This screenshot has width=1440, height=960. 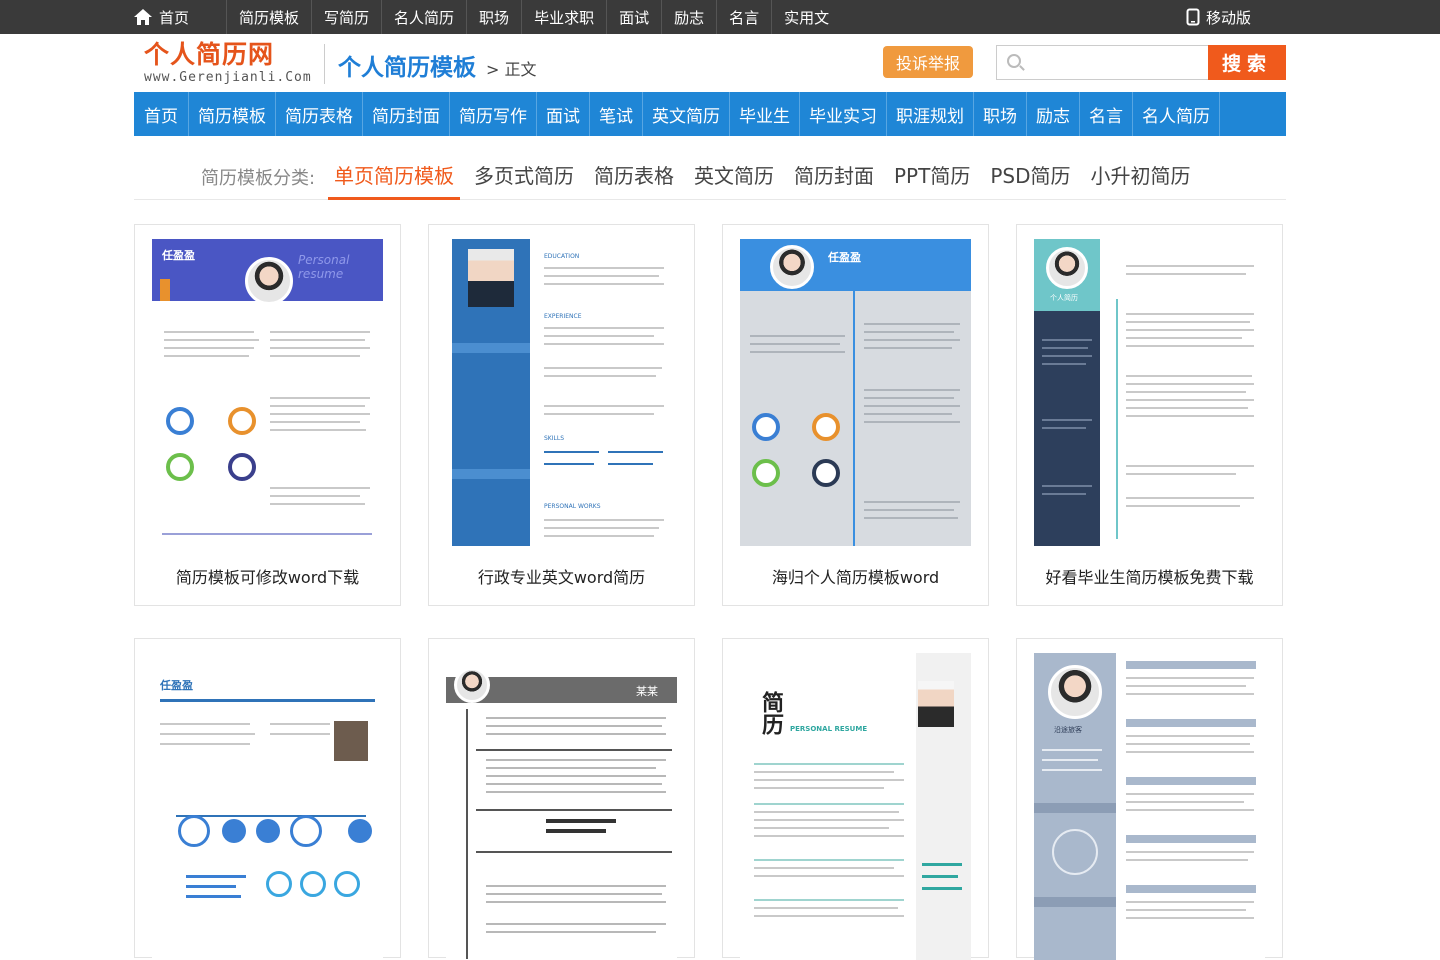 What do you see at coordinates (232, 114) in the screenshot?
I see `nav-item-jianli-moban: 简历模板` at bounding box center [232, 114].